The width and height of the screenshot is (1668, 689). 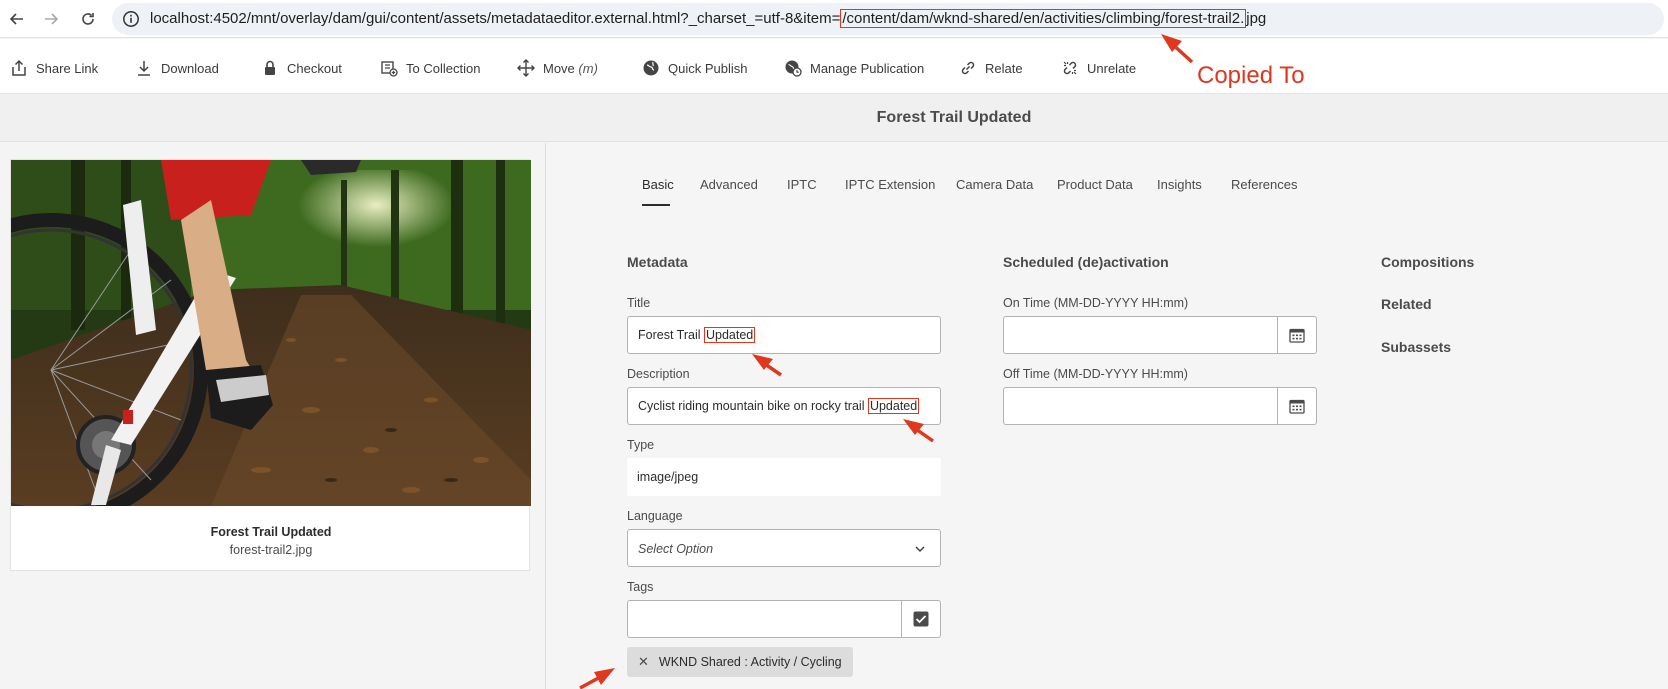 What do you see at coordinates (1160, 406) in the screenshot?
I see `off-time-input` at bounding box center [1160, 406].